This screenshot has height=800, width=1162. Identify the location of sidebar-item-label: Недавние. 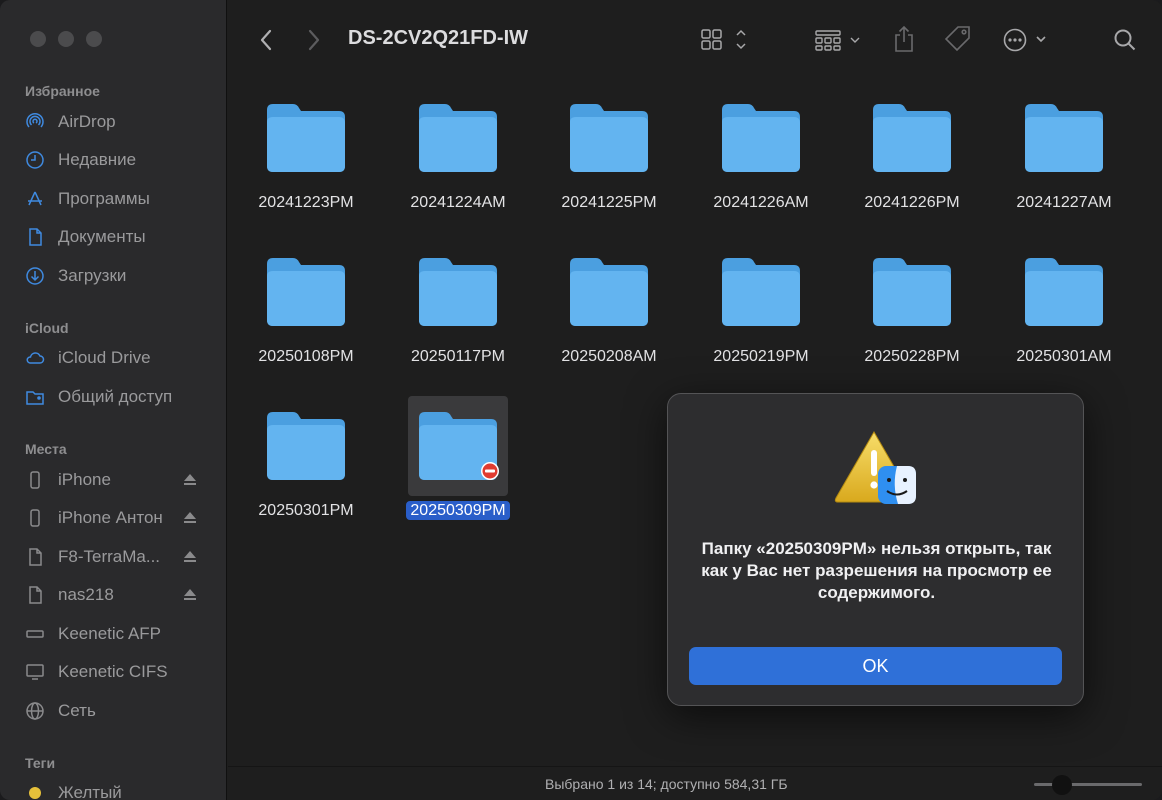
(97, 159).